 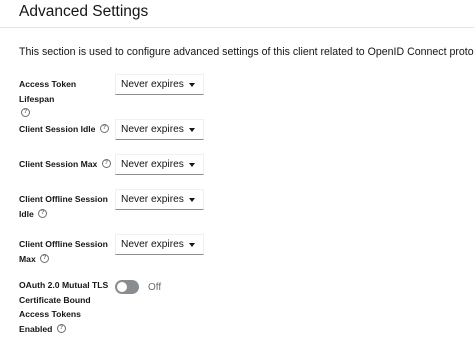 I want to click on client-offline-session-idle-text: Client Offline Session, so click(x=63, y=199).